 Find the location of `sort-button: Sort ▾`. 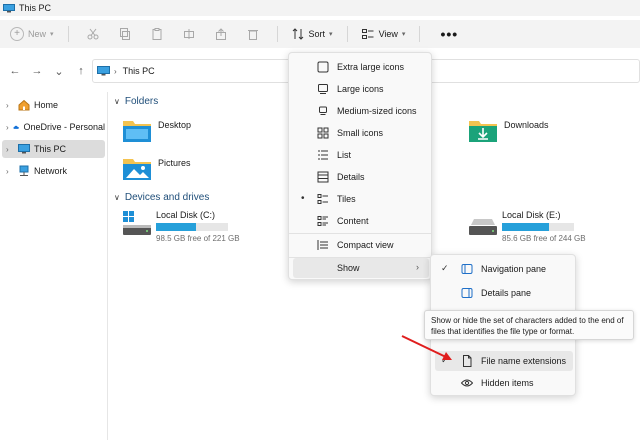

sort-button: Sort ▾ is located at coordinates (312, 34).